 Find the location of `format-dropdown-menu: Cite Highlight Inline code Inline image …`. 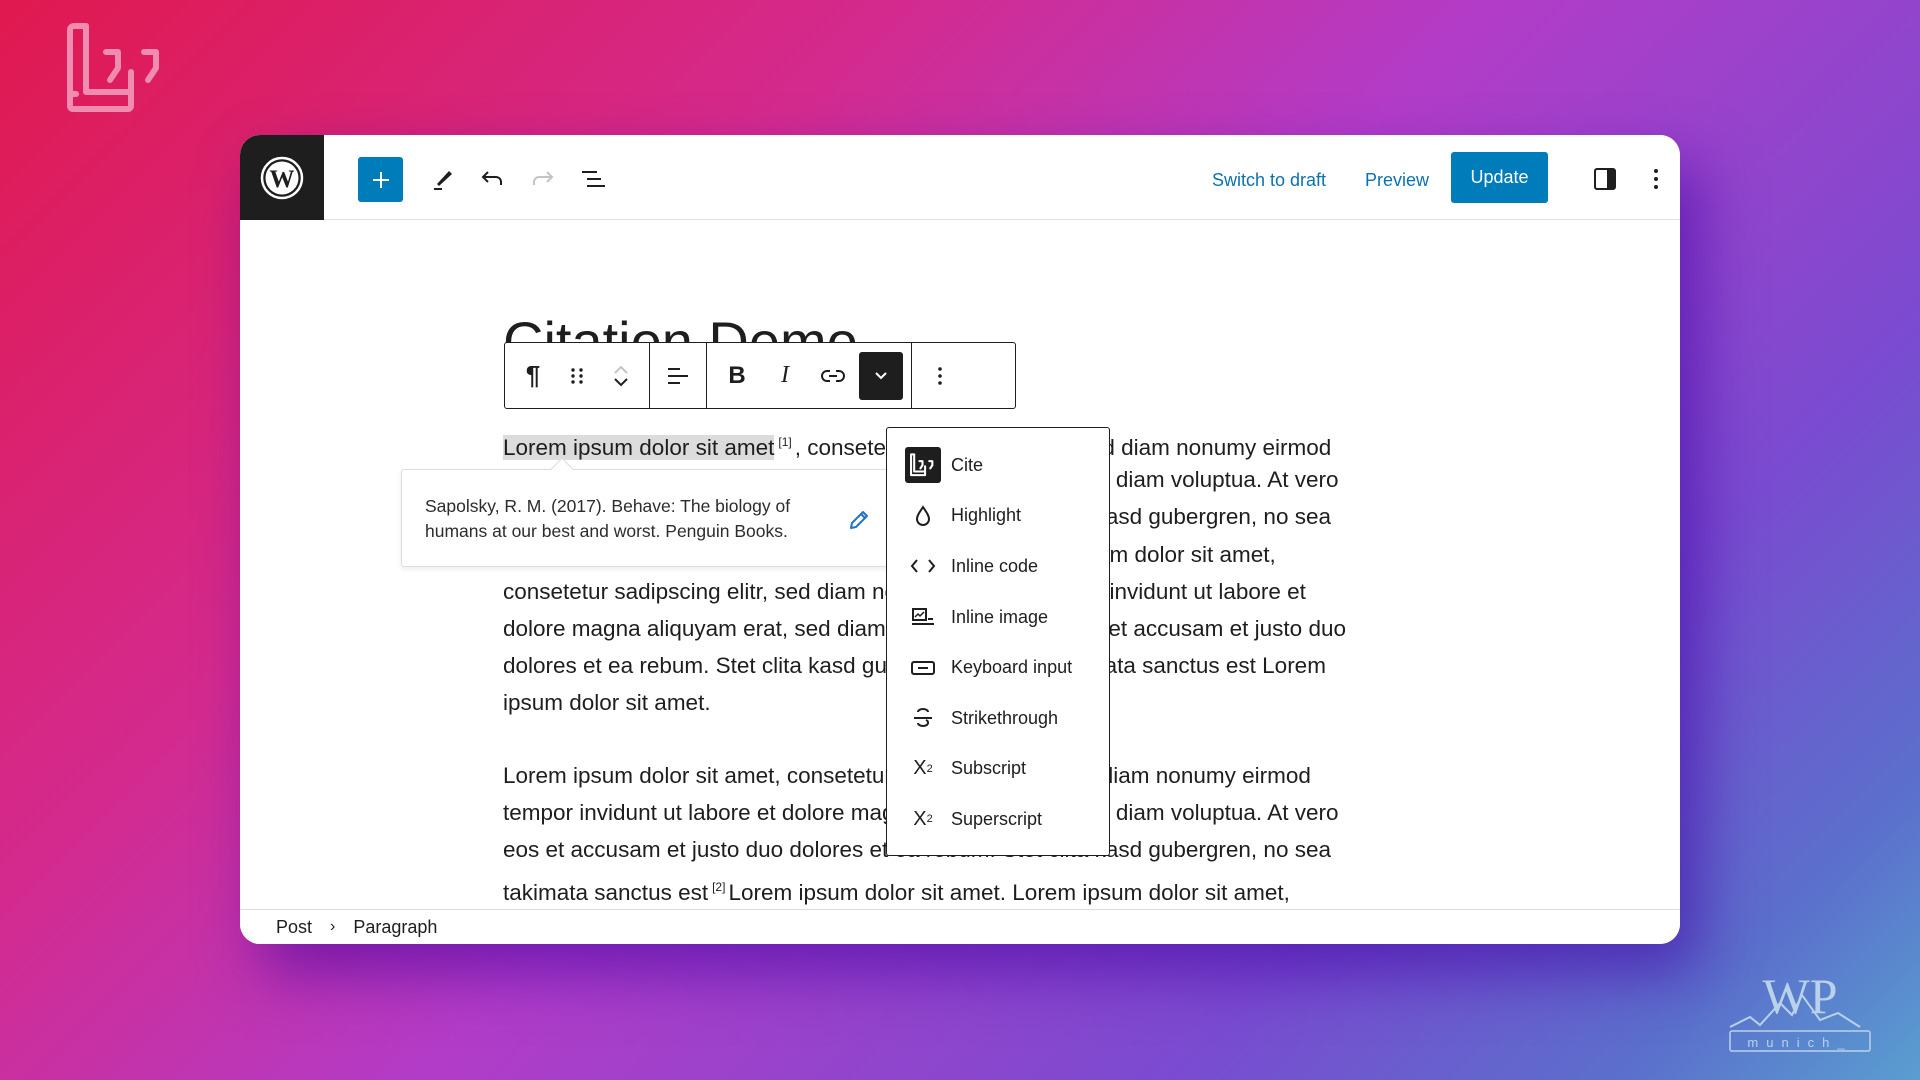

format-dropdown-menu: Cite Highlight Inline code Inline image … is located at coordinates (998, 641).